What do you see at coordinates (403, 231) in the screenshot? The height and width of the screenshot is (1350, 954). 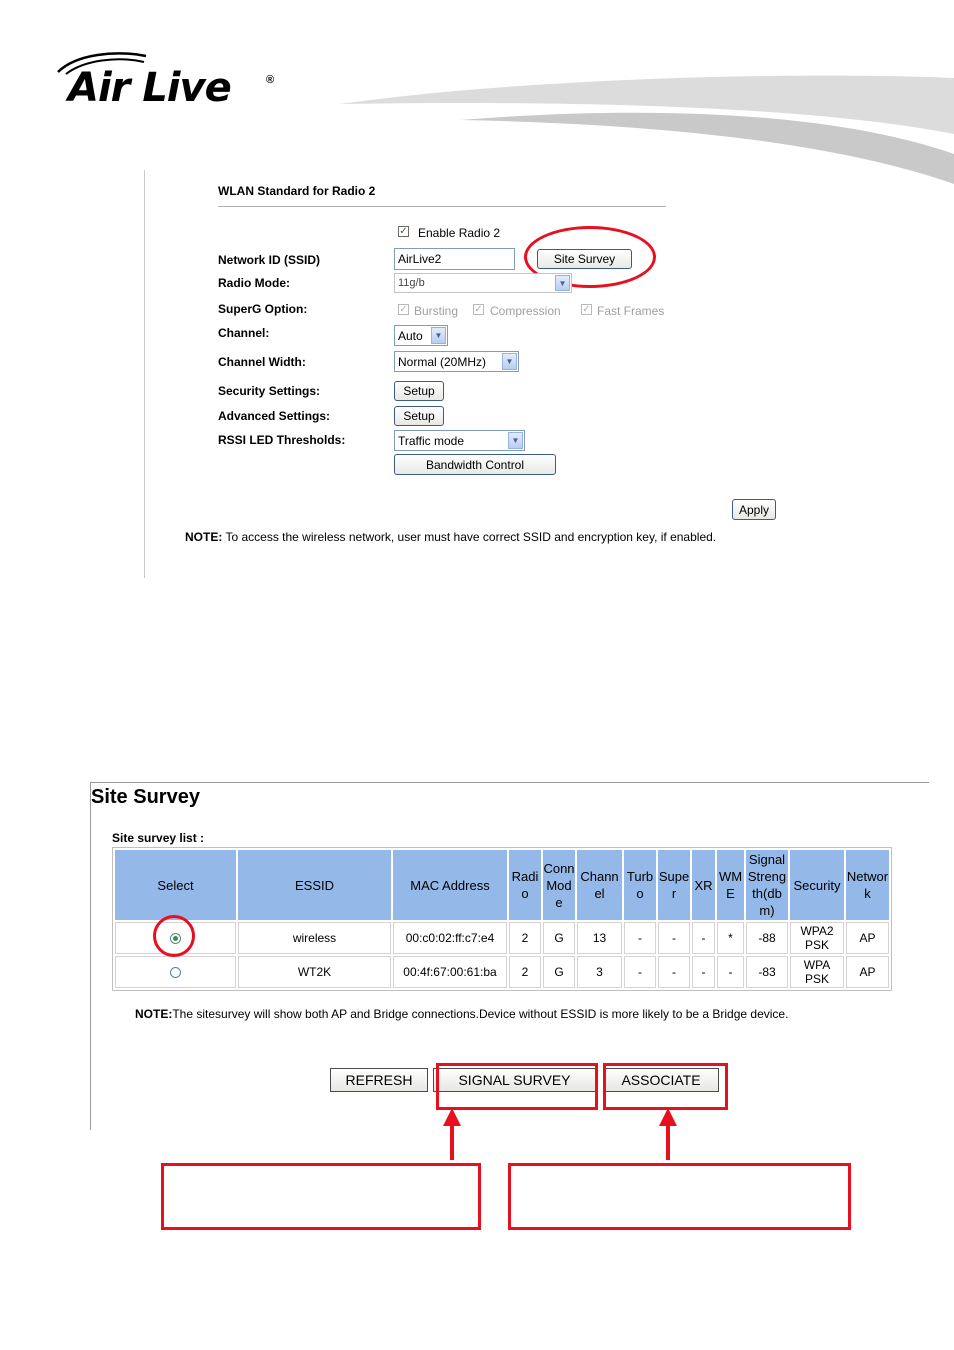 I see `enable-radio-checkbox: ✓` at bounding box center [403, 231].